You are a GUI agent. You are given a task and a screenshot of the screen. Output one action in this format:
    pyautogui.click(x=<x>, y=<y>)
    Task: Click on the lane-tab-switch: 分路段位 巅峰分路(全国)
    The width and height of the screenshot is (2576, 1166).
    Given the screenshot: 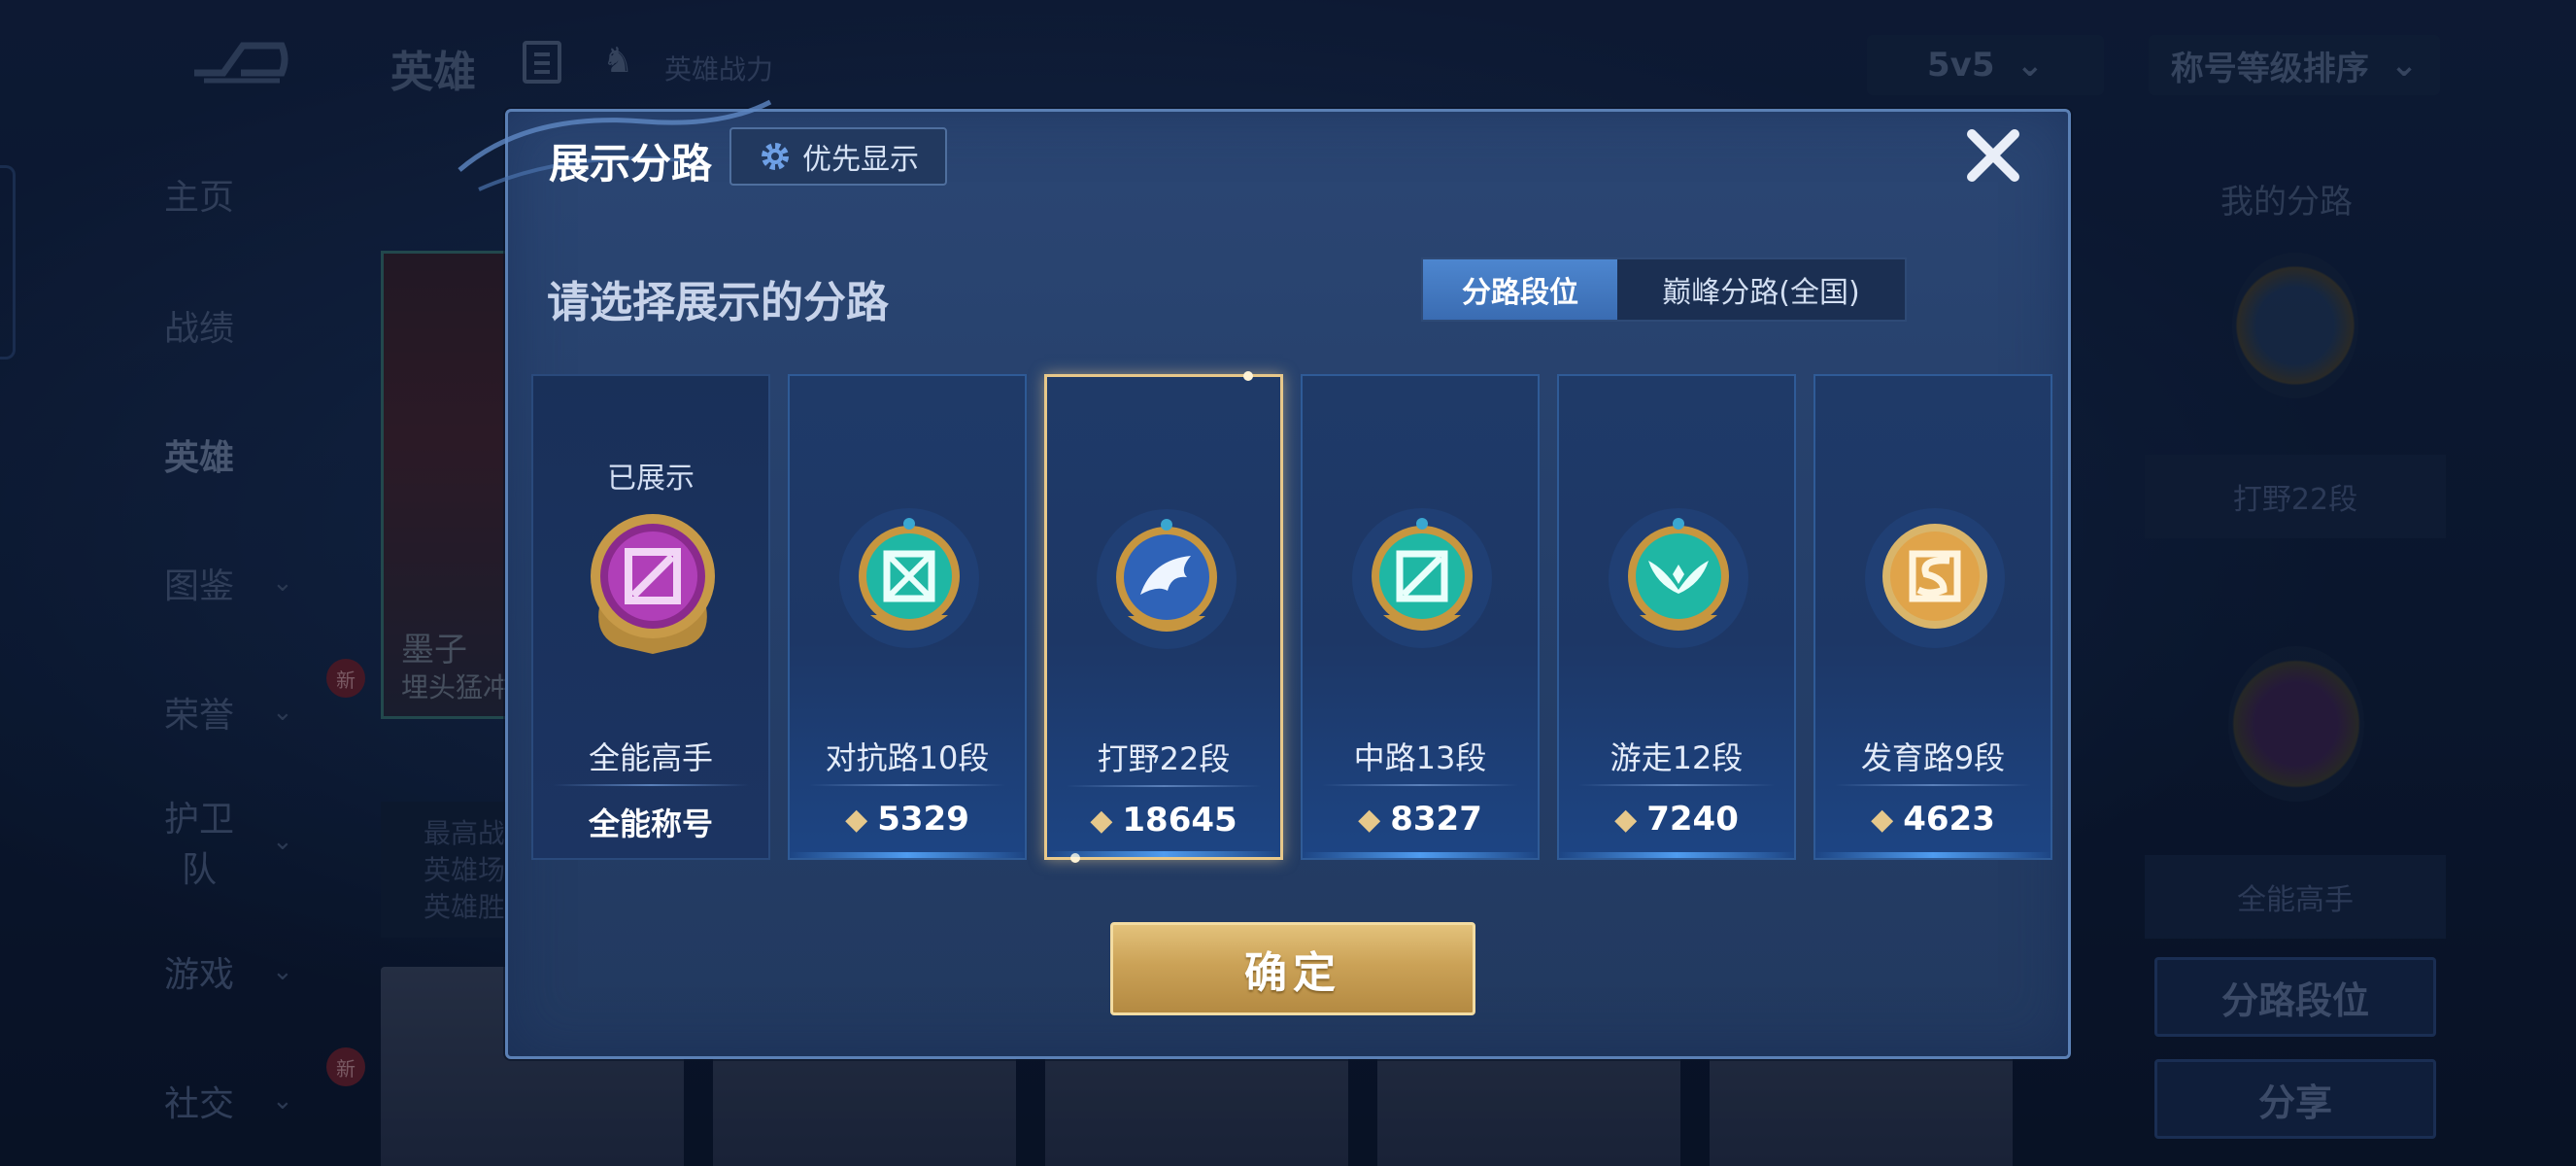 What is the action you would take?
    pyautogui.click(x=1664, y=289)
    